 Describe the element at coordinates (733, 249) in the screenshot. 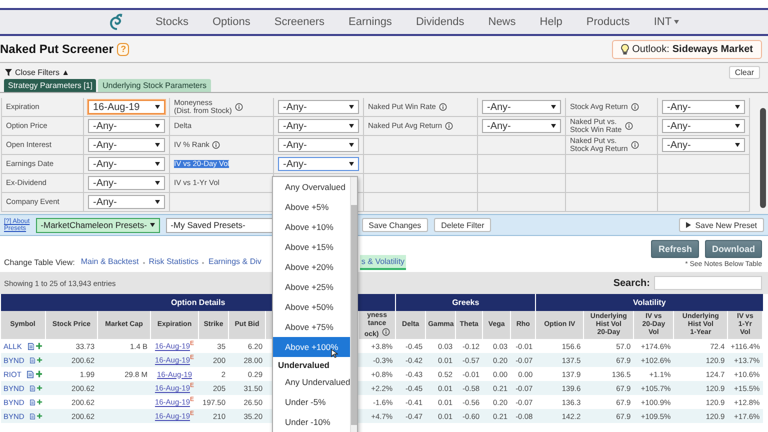

I see `download-button: Download` at that location.